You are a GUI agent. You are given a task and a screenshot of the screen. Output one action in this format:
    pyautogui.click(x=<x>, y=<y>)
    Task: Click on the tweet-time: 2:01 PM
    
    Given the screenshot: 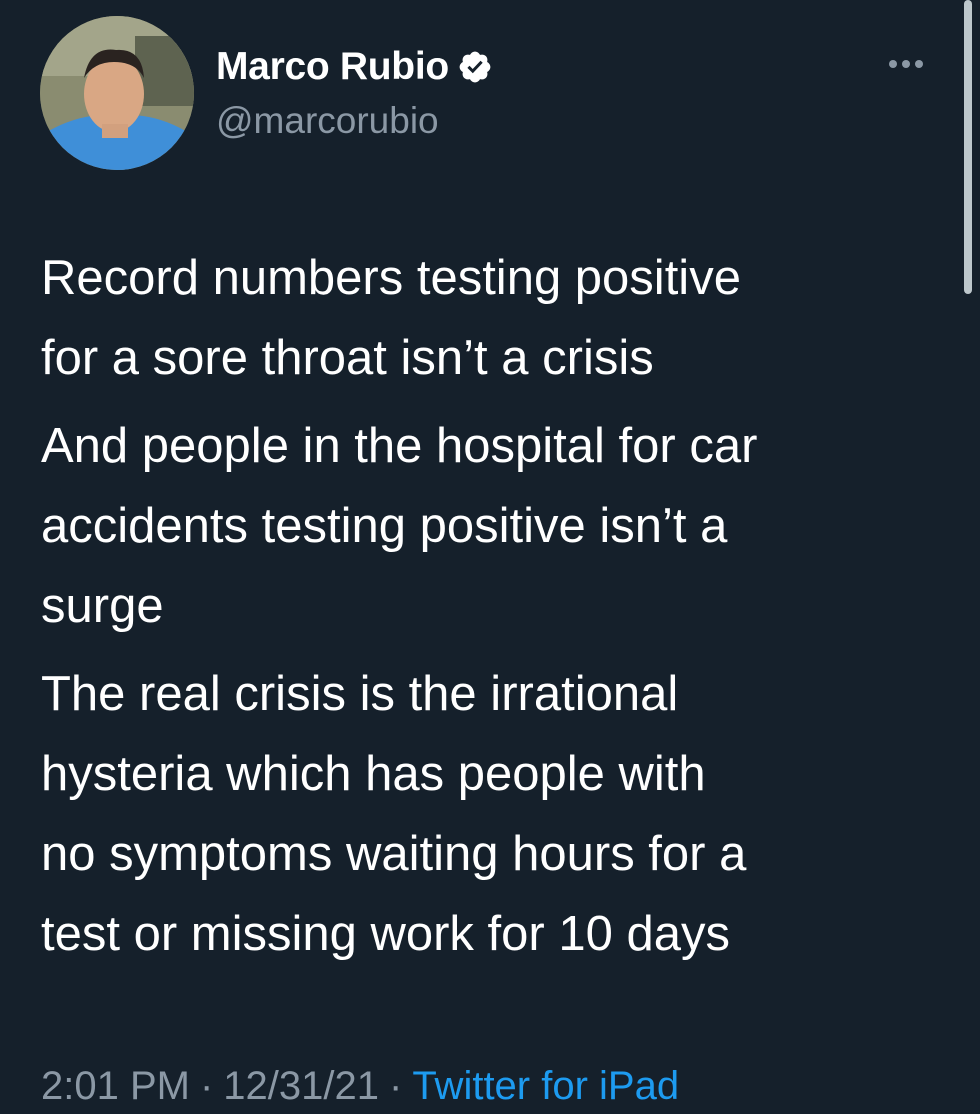 What is the action you would take?
    pyautogui.click(x=115, y=1086)
    